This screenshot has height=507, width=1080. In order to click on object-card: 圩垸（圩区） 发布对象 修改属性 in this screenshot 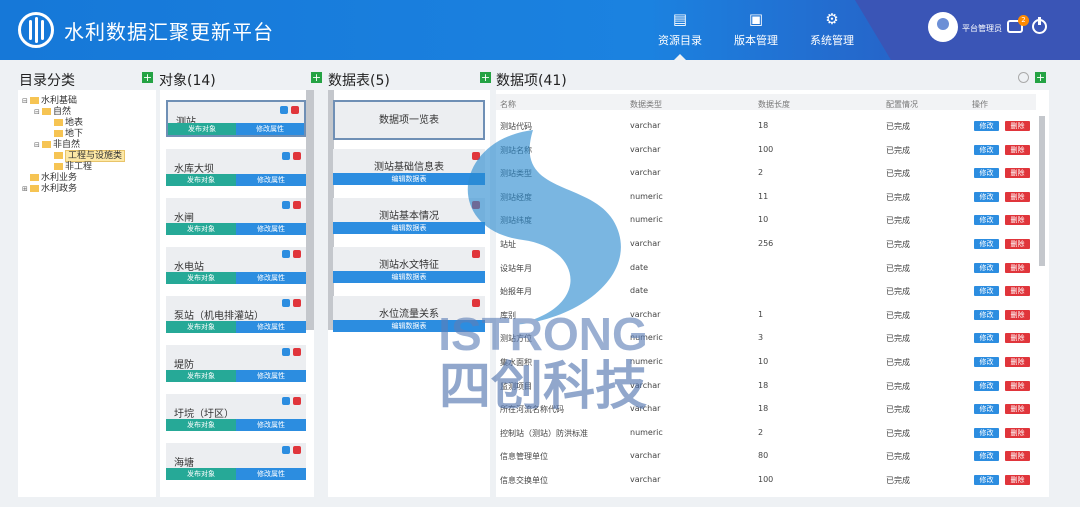, I will do `click(236, 412)`.